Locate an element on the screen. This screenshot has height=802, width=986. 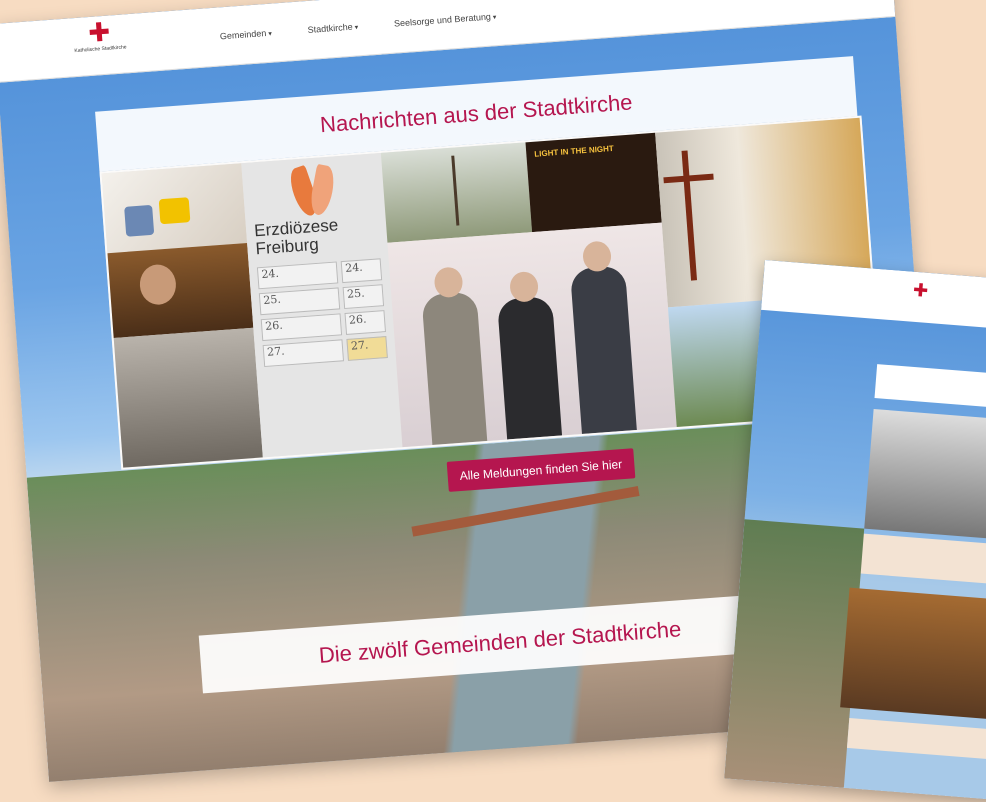
gemeinden-title: Die zwölf Gemeinden der Stadtkirche is located at coordinates (500, 642).